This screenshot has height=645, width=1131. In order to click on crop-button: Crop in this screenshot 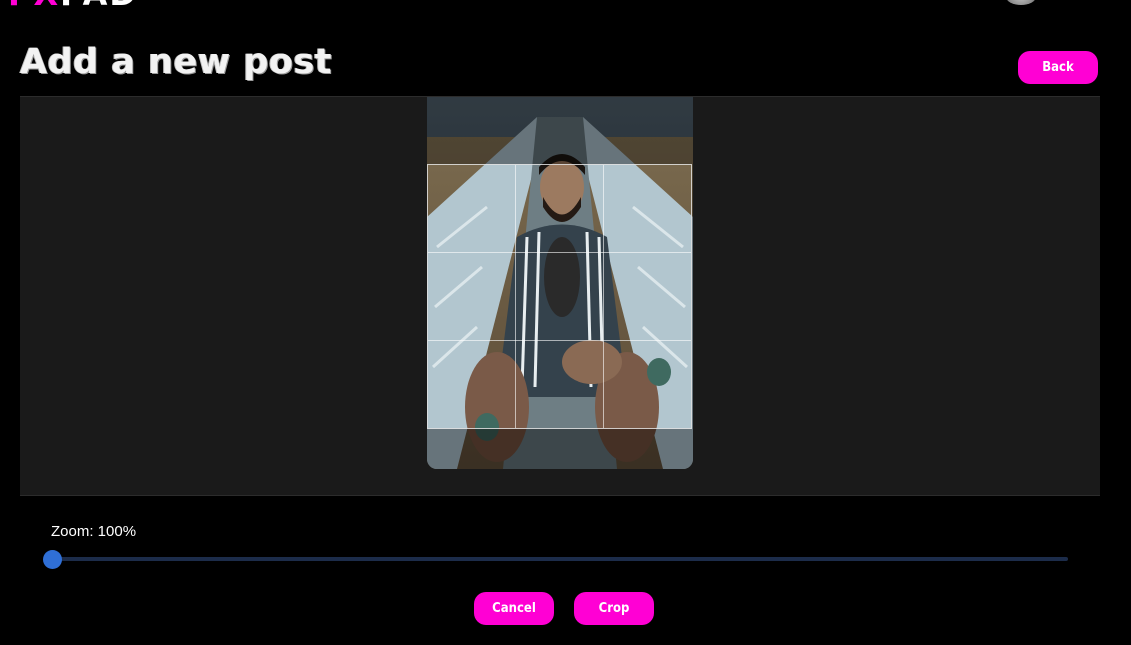, I will do `click(614, 608)`.